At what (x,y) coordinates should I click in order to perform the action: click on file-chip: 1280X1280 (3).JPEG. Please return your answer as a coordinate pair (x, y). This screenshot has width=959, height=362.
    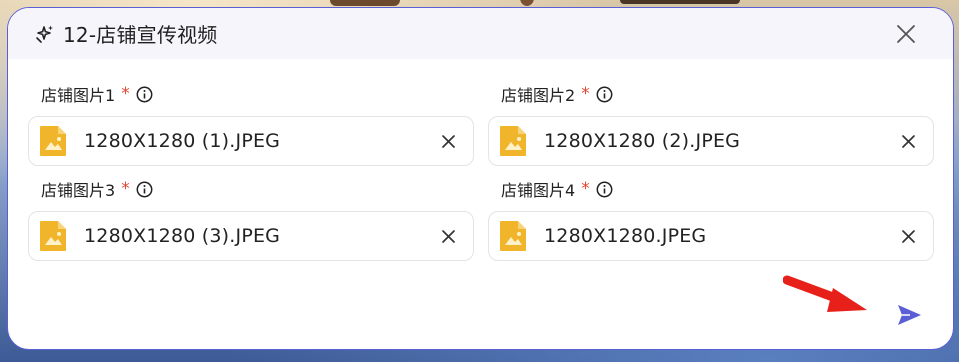
    Looking at the image, I should click on (251, 236).